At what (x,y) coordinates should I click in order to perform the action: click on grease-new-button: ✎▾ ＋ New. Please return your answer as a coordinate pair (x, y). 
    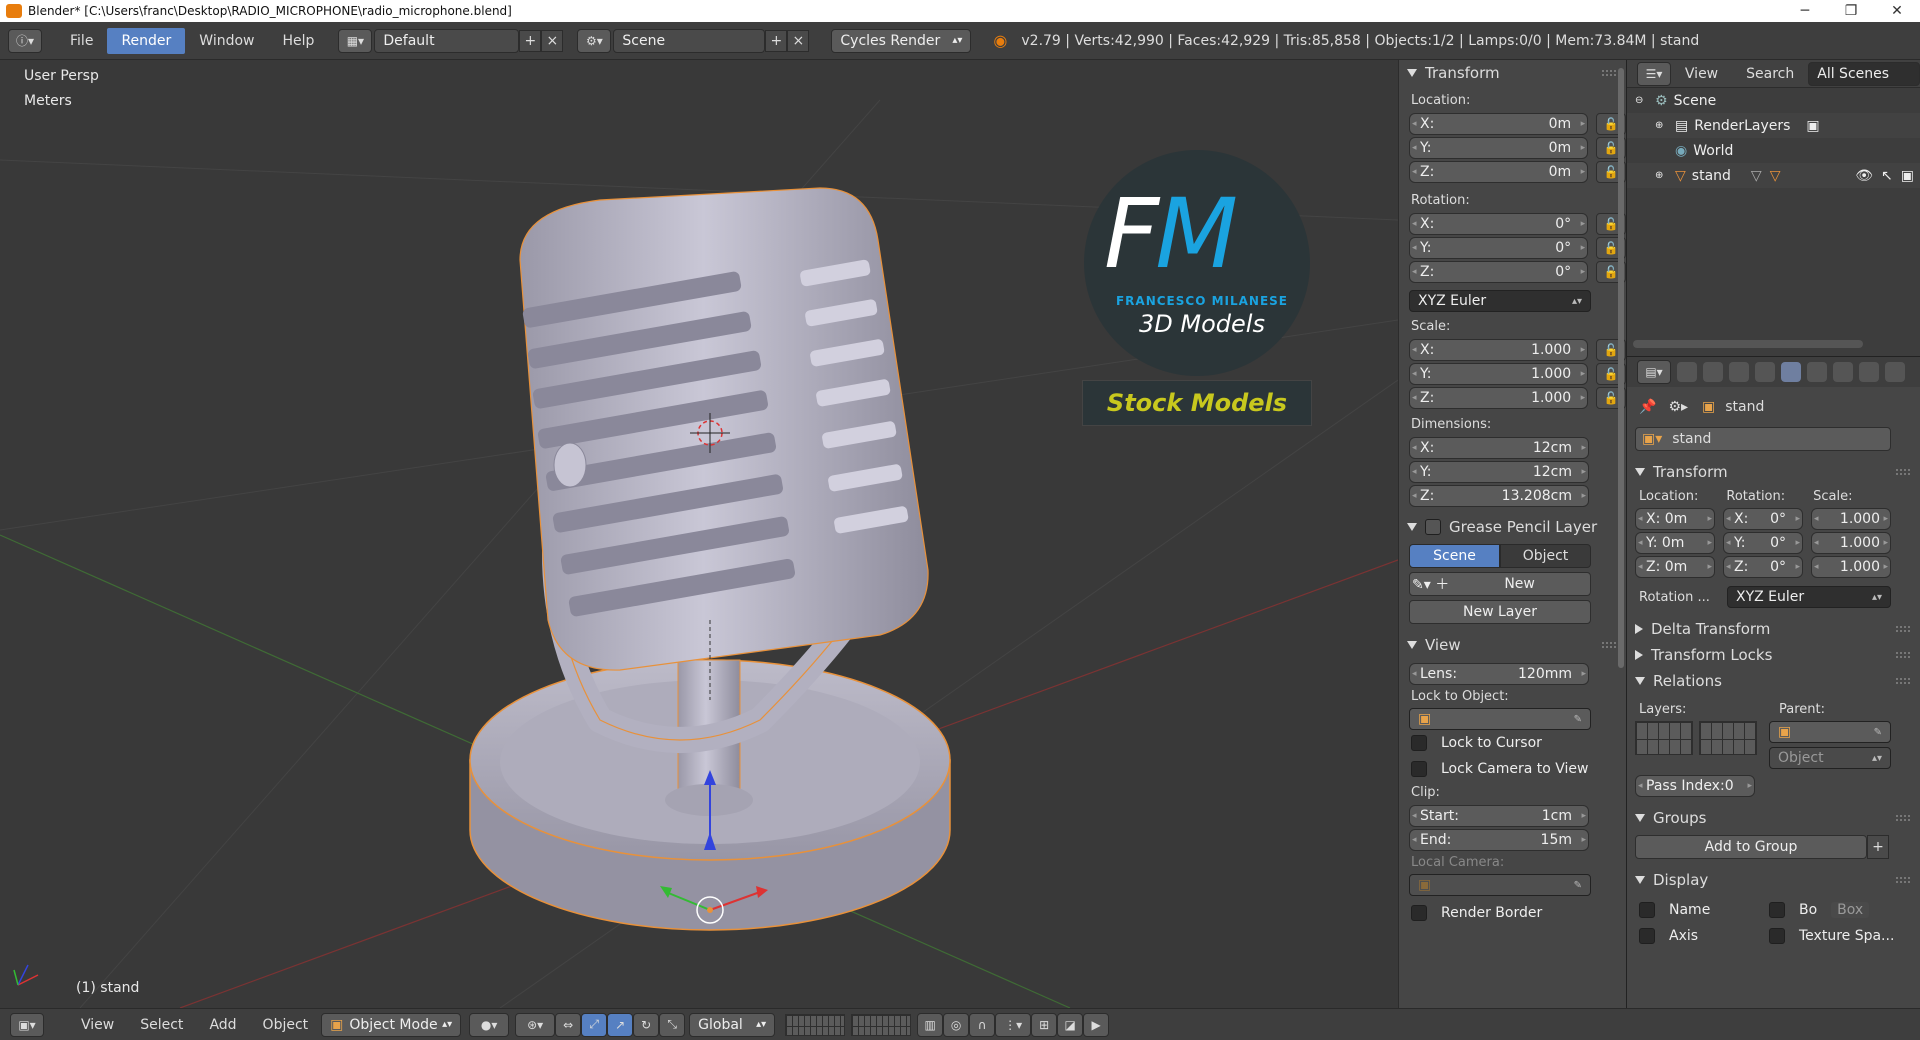
    Looking at the image, I should click on (1500, 584).